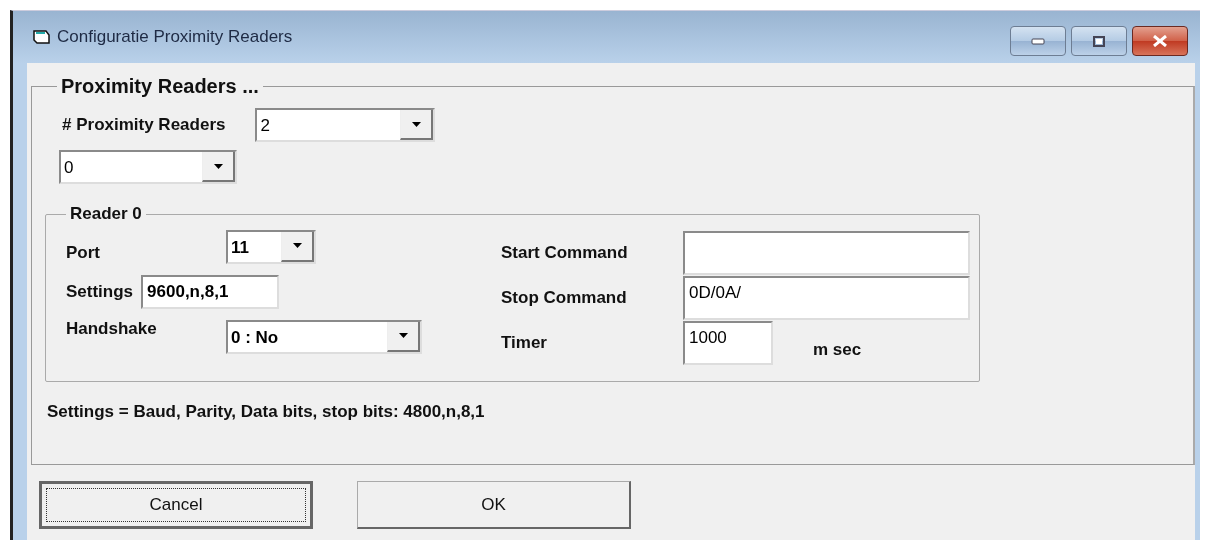 Image resolution: width=1206 pixels, height=540 pixels. I want to click on unit-label: m sec, so click(837, 349).